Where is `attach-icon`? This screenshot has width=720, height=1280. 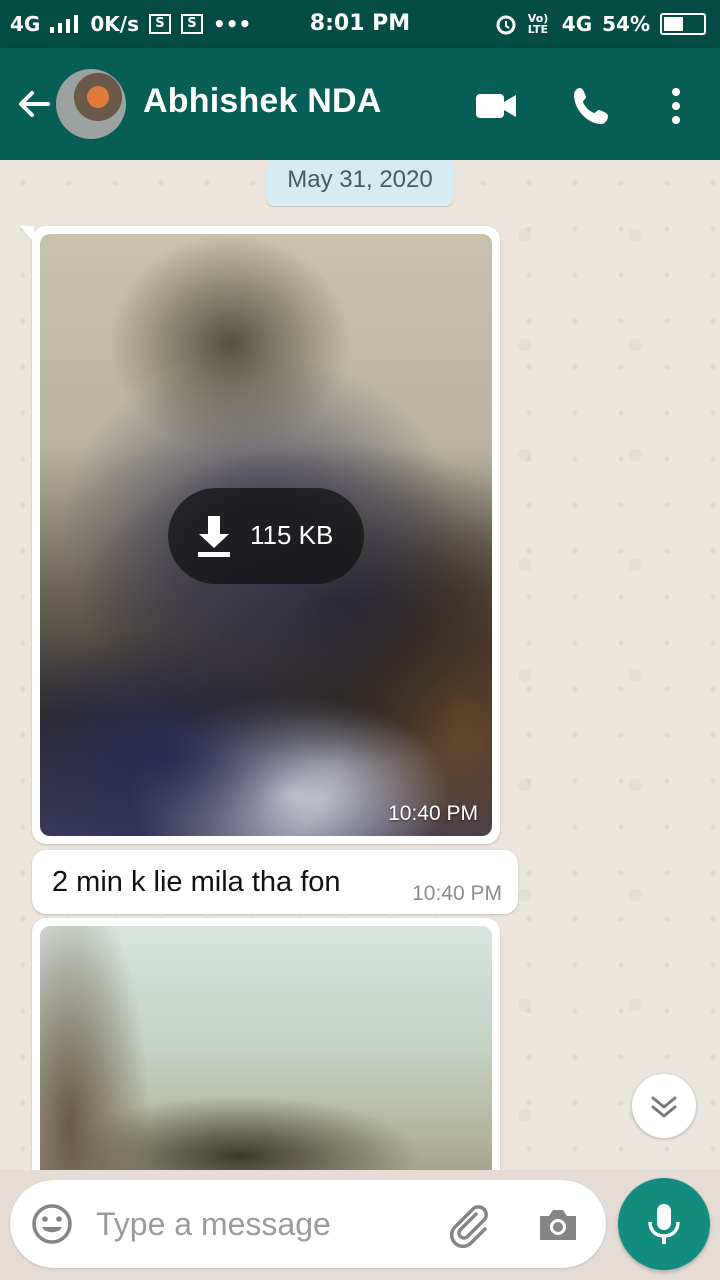 attach-icon is located at coordinates (469, 1225).